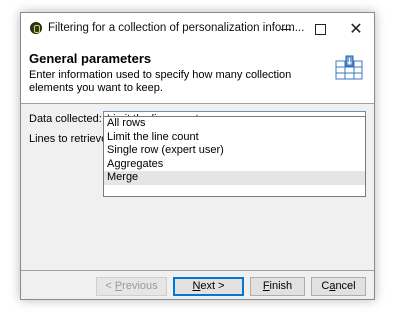 The image size is (400, 312). Describe the element at coordinates (266, 286) in the screenshot. I see `finish-mnemonic: F` at that location.